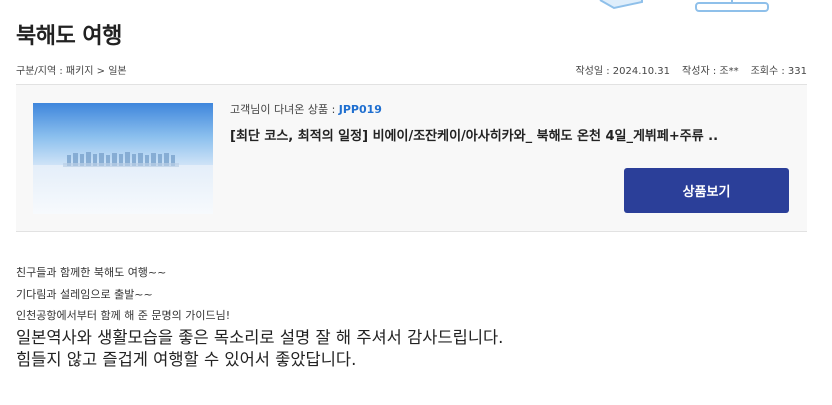 This screenshot has height=405, width=832. What do you see at coordinates (69, 36) in the screenshot?
I see `page-title: 북해도 여행` at bounding box center [69, 36].